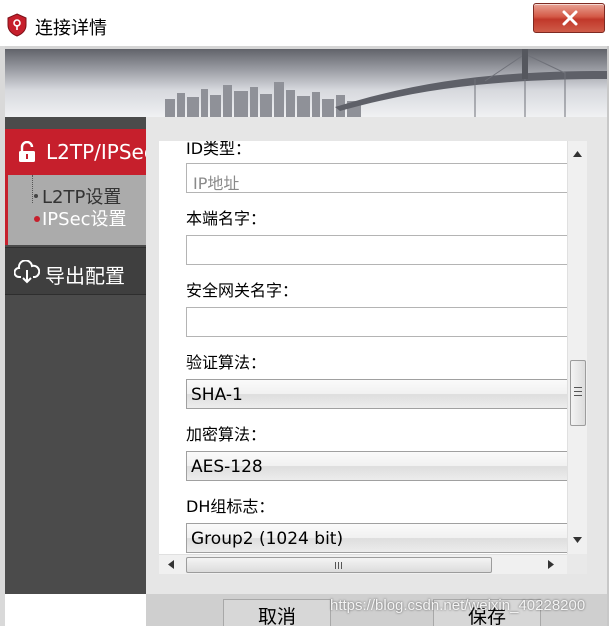  I want to click on vertical-scrollbar, so click(577, 347).